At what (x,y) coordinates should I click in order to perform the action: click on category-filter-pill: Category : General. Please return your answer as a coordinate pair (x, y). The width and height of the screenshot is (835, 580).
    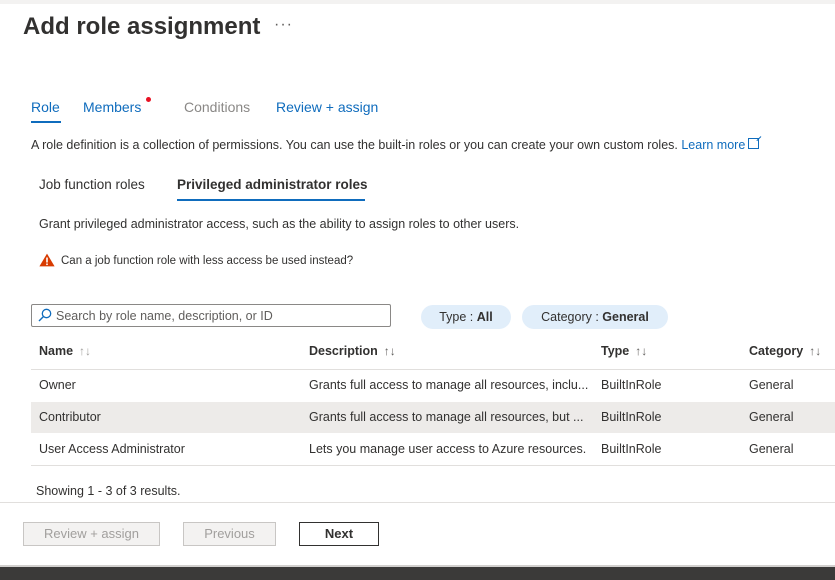
    Looking at the image, I should click on (595, 317).